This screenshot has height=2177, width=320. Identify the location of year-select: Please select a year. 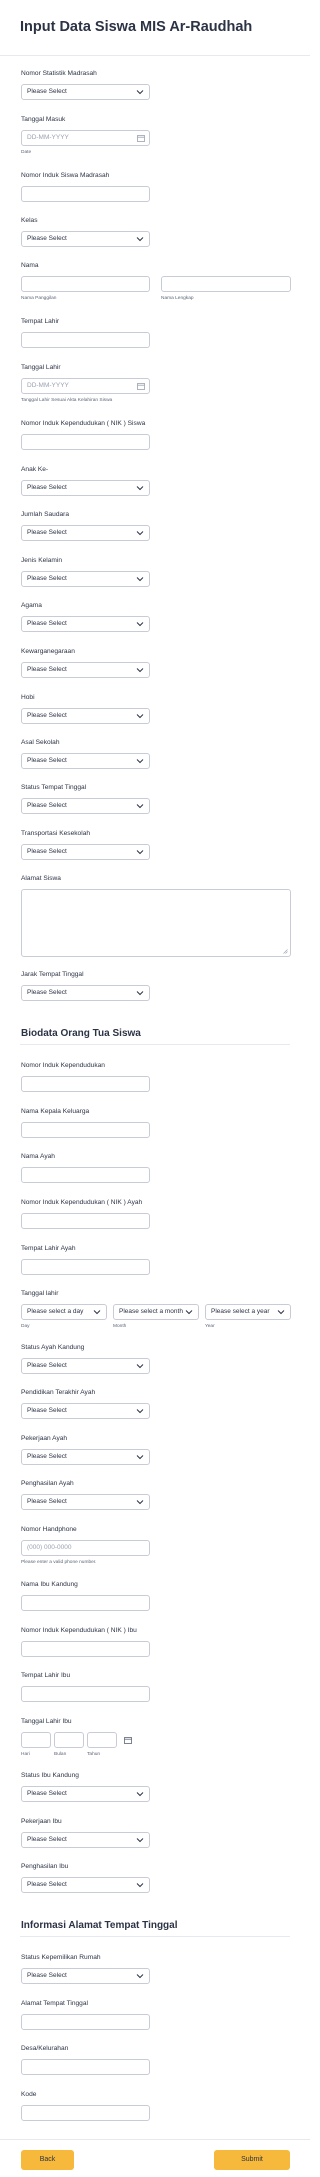
(248, 1312).